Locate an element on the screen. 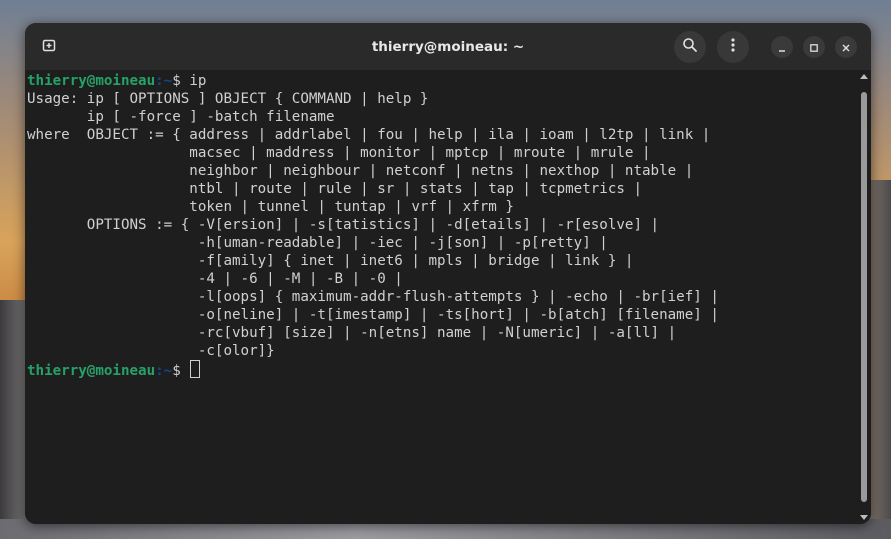 This screenshot has height=539, width=891. close-icon is located at coordinates (846, 47).